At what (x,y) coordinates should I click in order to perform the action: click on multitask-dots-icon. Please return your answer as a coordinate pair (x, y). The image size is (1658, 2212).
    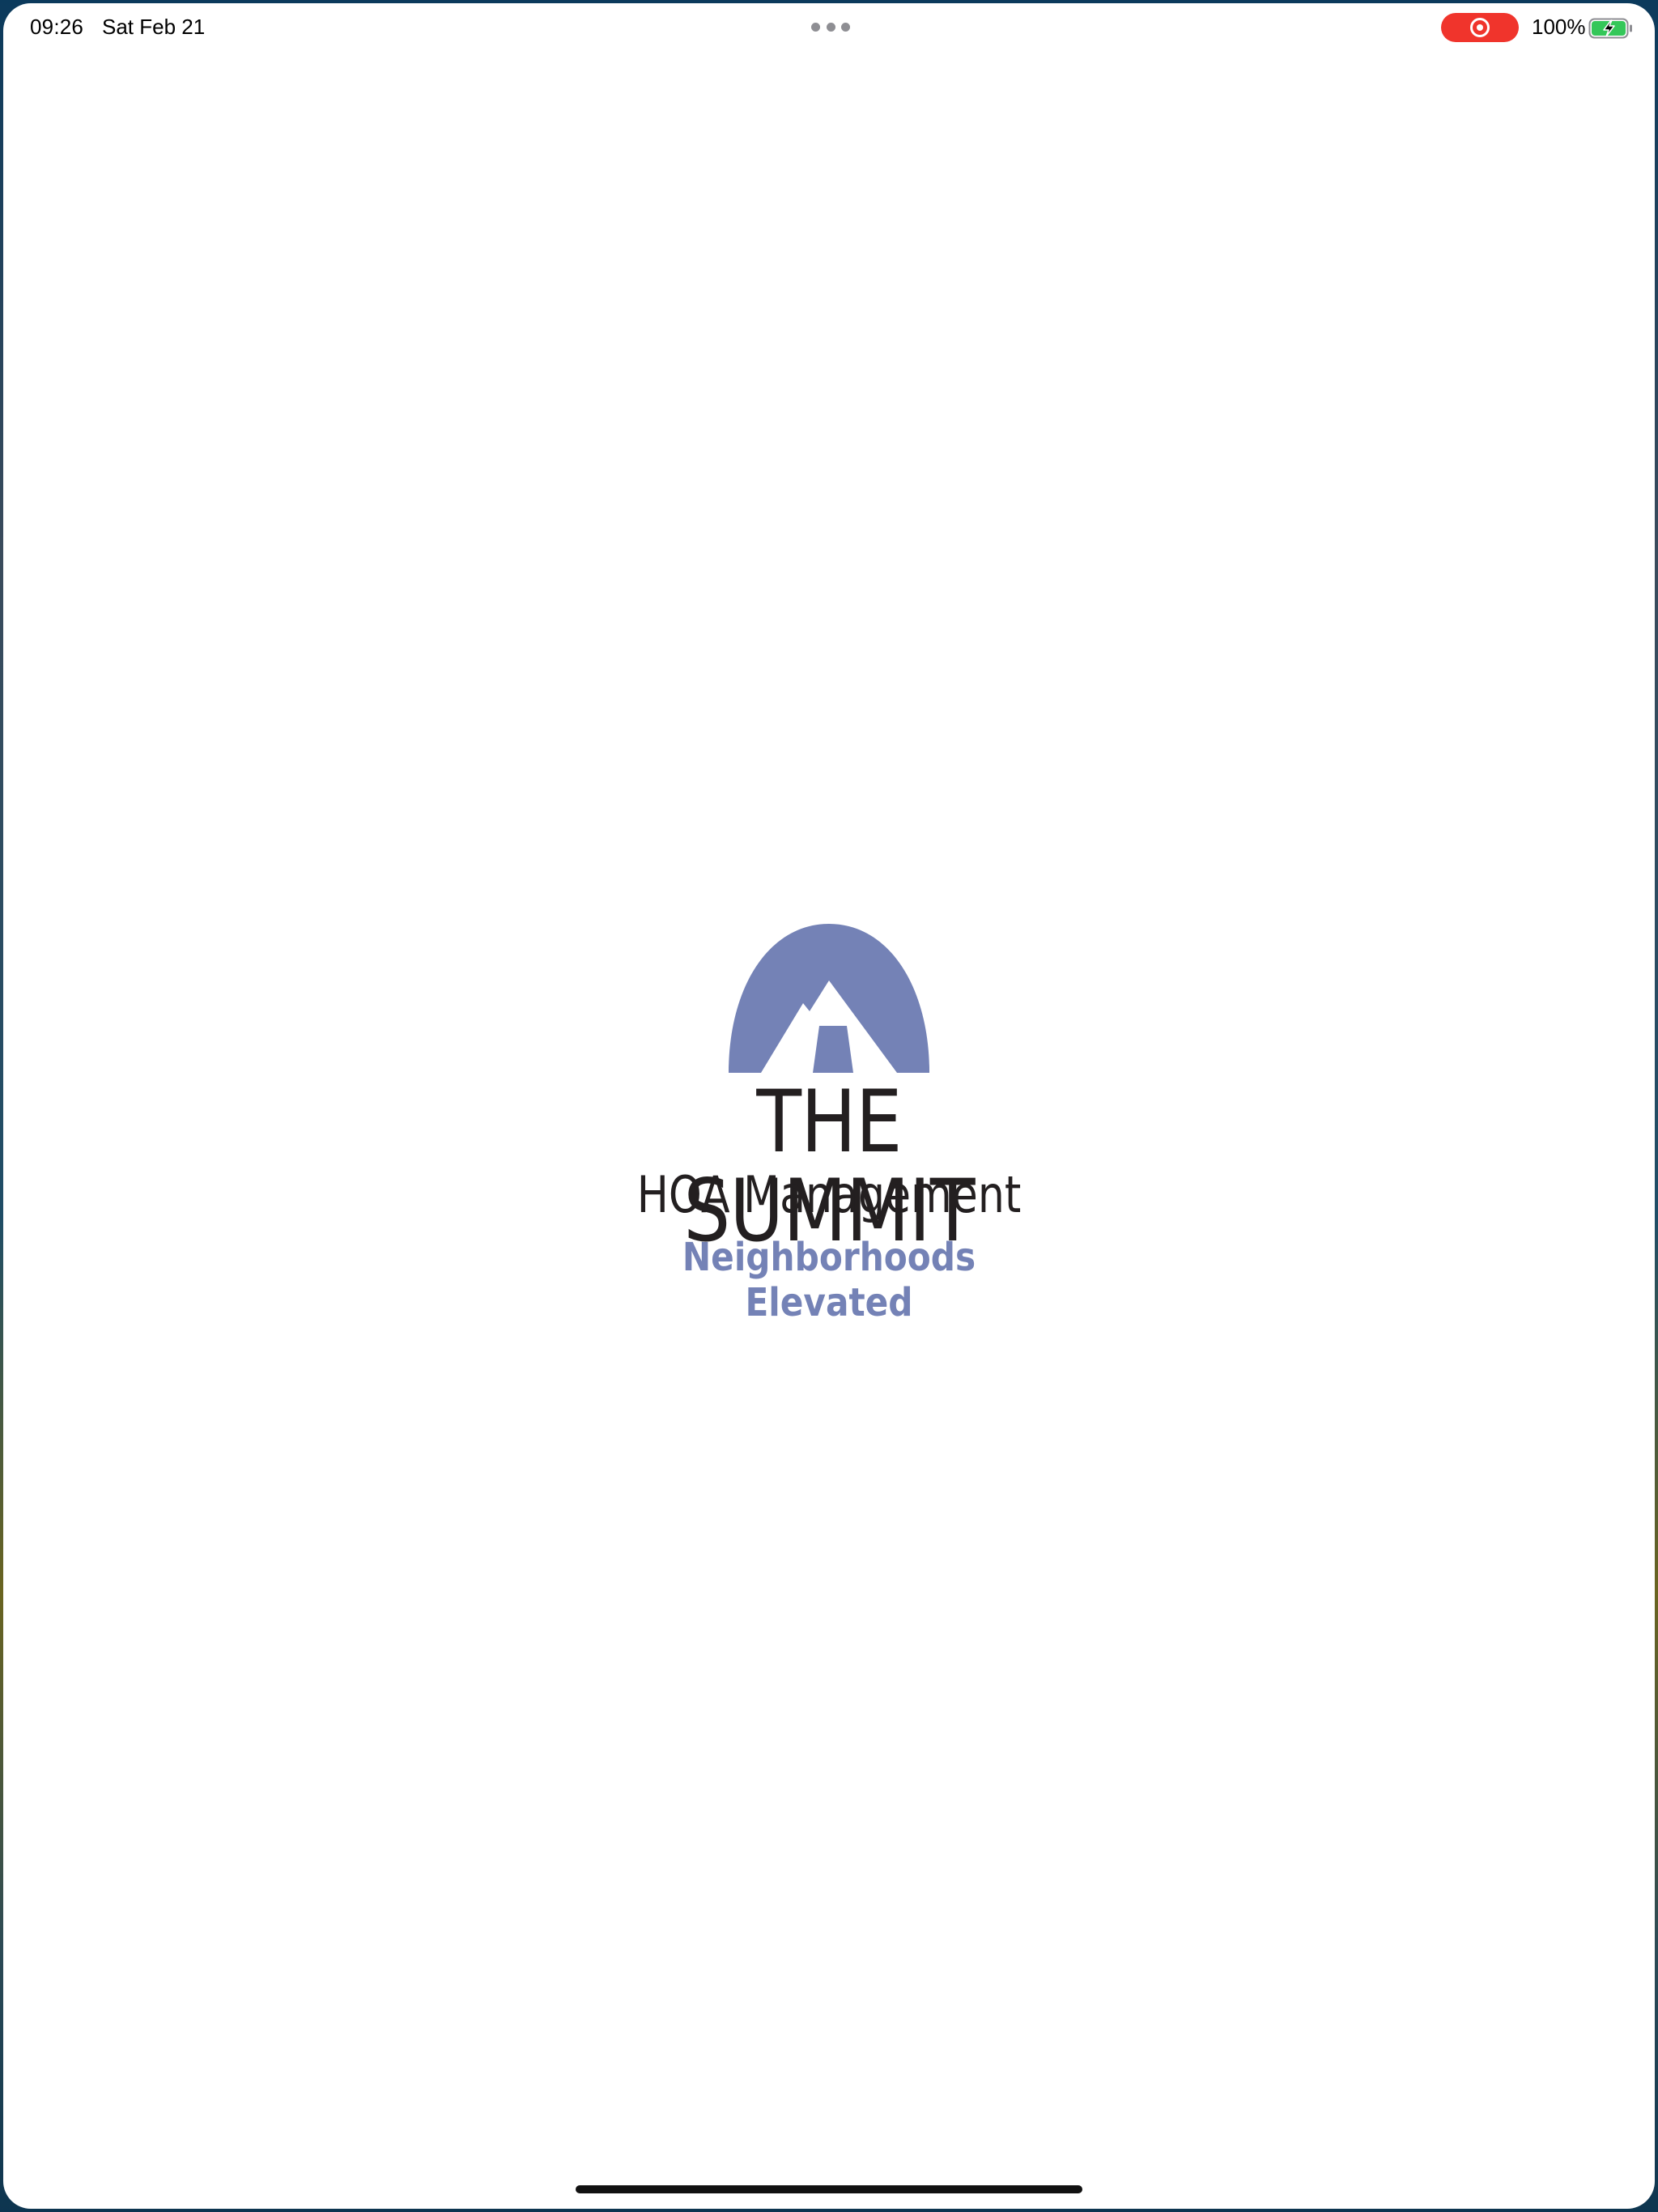
    Looking at the image, I should click on (830, 28).